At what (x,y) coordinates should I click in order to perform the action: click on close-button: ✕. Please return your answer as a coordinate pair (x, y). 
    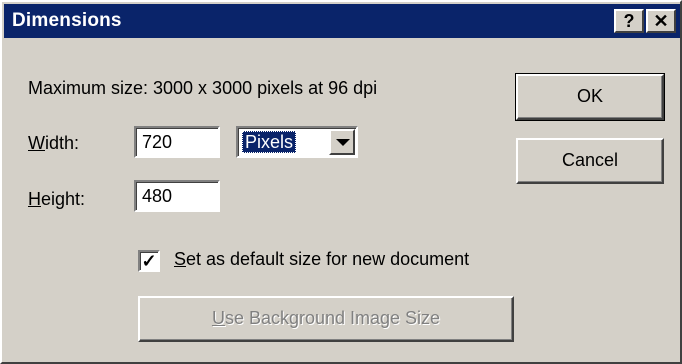
    Looking at the image, I should click on (661, 21).